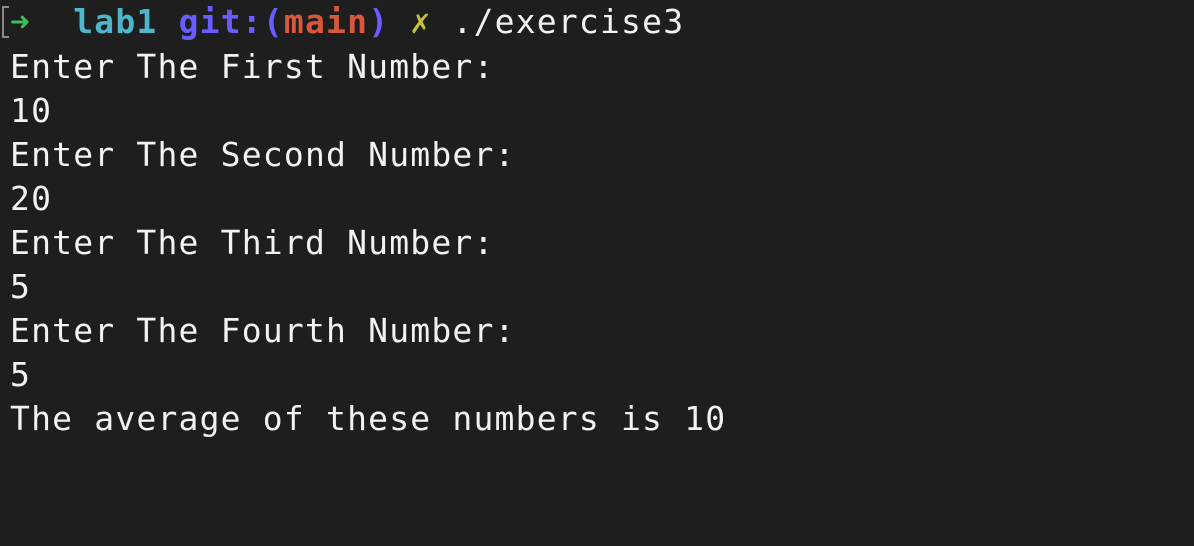 The width and height of the screenshot is (1194, 546). I want to click on git-label: git:(, so click(231, 21).